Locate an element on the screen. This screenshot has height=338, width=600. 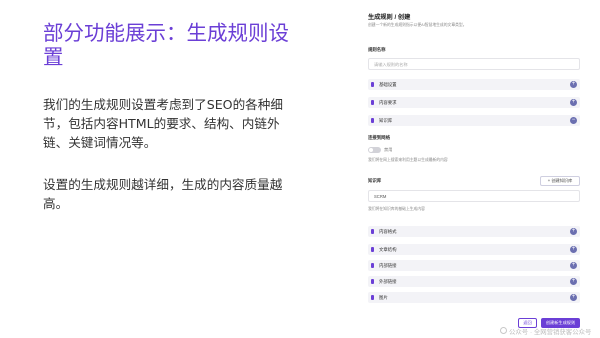
web-connect-toggle is located at coordinates (374, 150).